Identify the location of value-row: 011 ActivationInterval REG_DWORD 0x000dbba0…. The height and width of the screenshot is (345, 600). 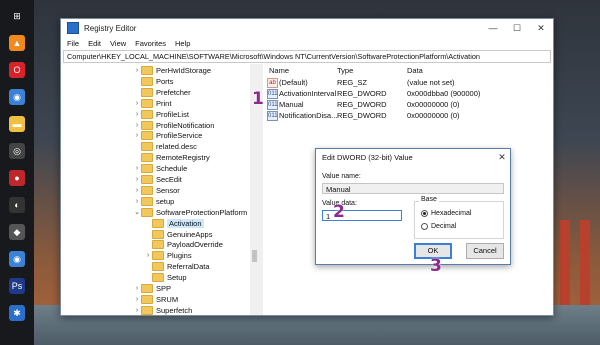
(408, 93).